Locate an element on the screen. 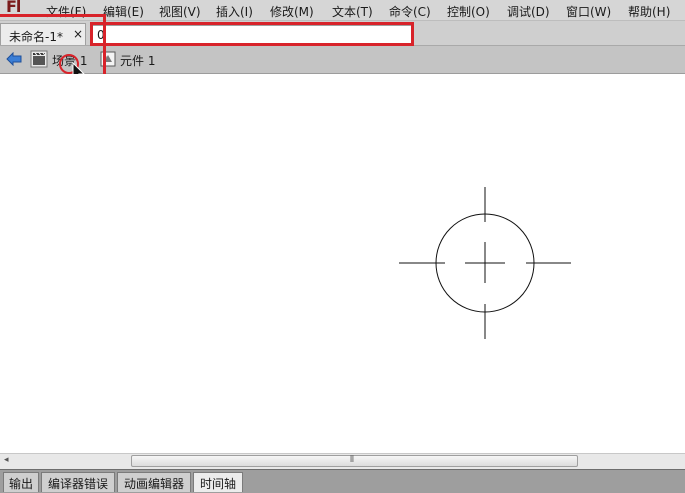 The width and height of the screenshot is (685, 493). menu-modify: 修改(M) is located at coordinates (292, 11).